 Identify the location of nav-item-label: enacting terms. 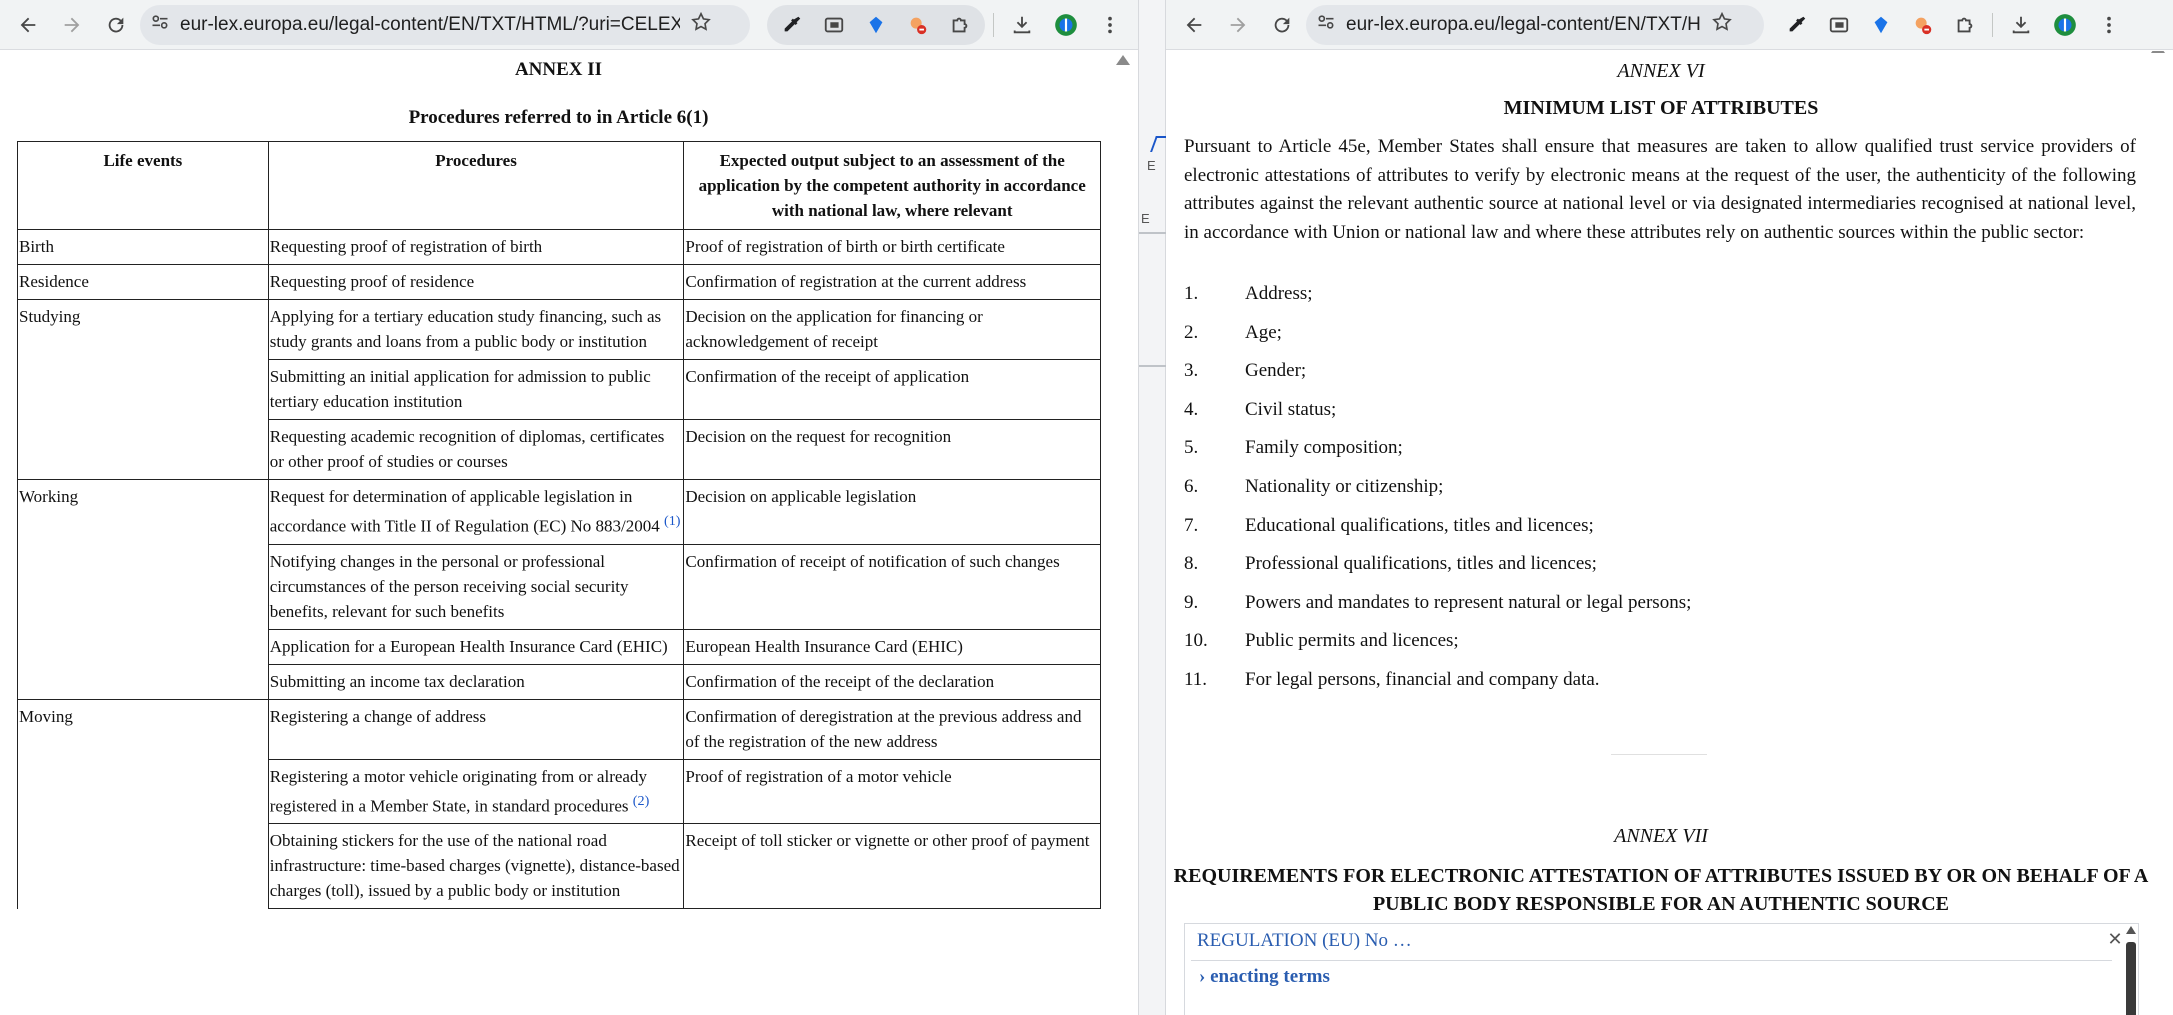
(1270, 976).